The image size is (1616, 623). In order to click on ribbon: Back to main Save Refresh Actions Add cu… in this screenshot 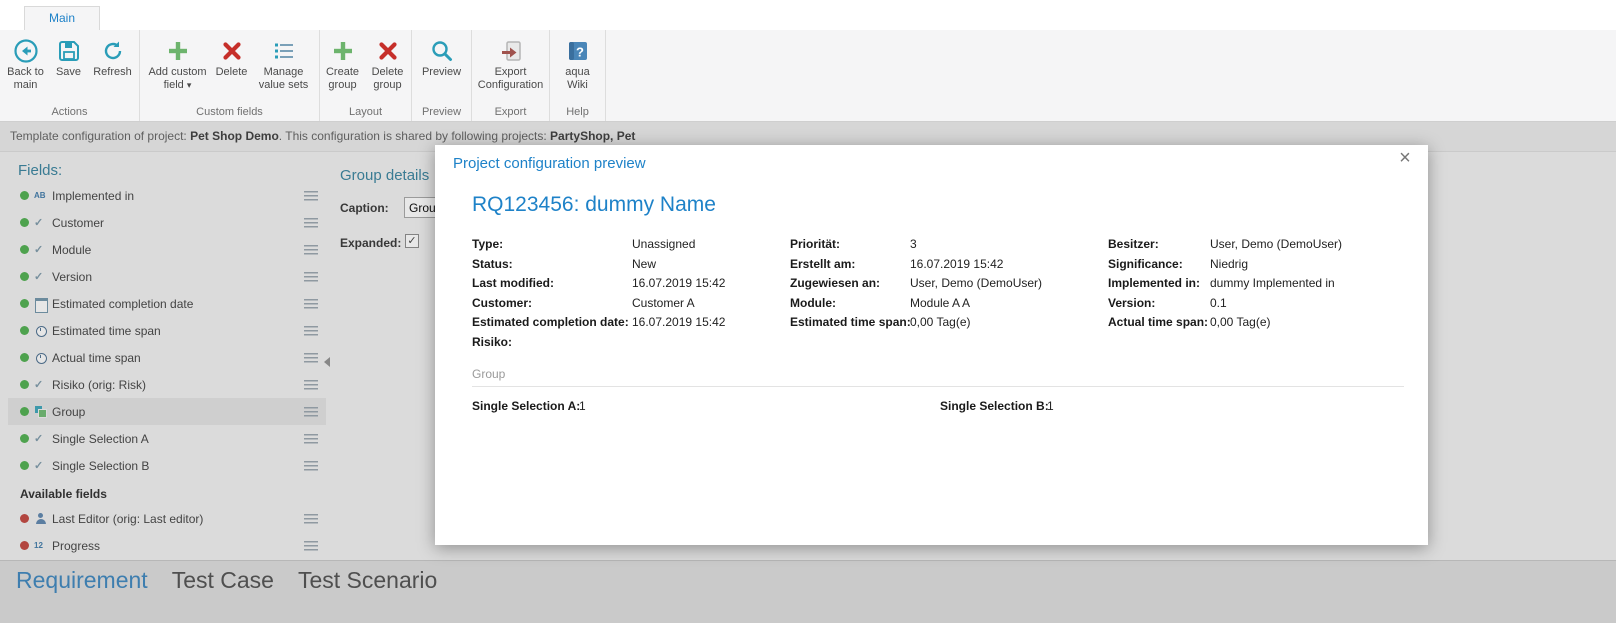, I will do `click(808, 76)`.